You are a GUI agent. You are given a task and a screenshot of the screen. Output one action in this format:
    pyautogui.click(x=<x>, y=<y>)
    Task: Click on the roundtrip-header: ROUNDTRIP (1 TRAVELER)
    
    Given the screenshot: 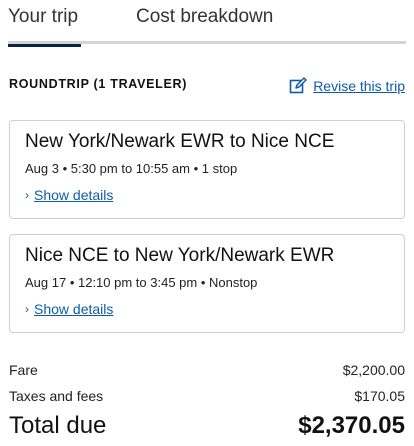 What is the action you would take?
    pyautogui.click(x=98, y=84)
    